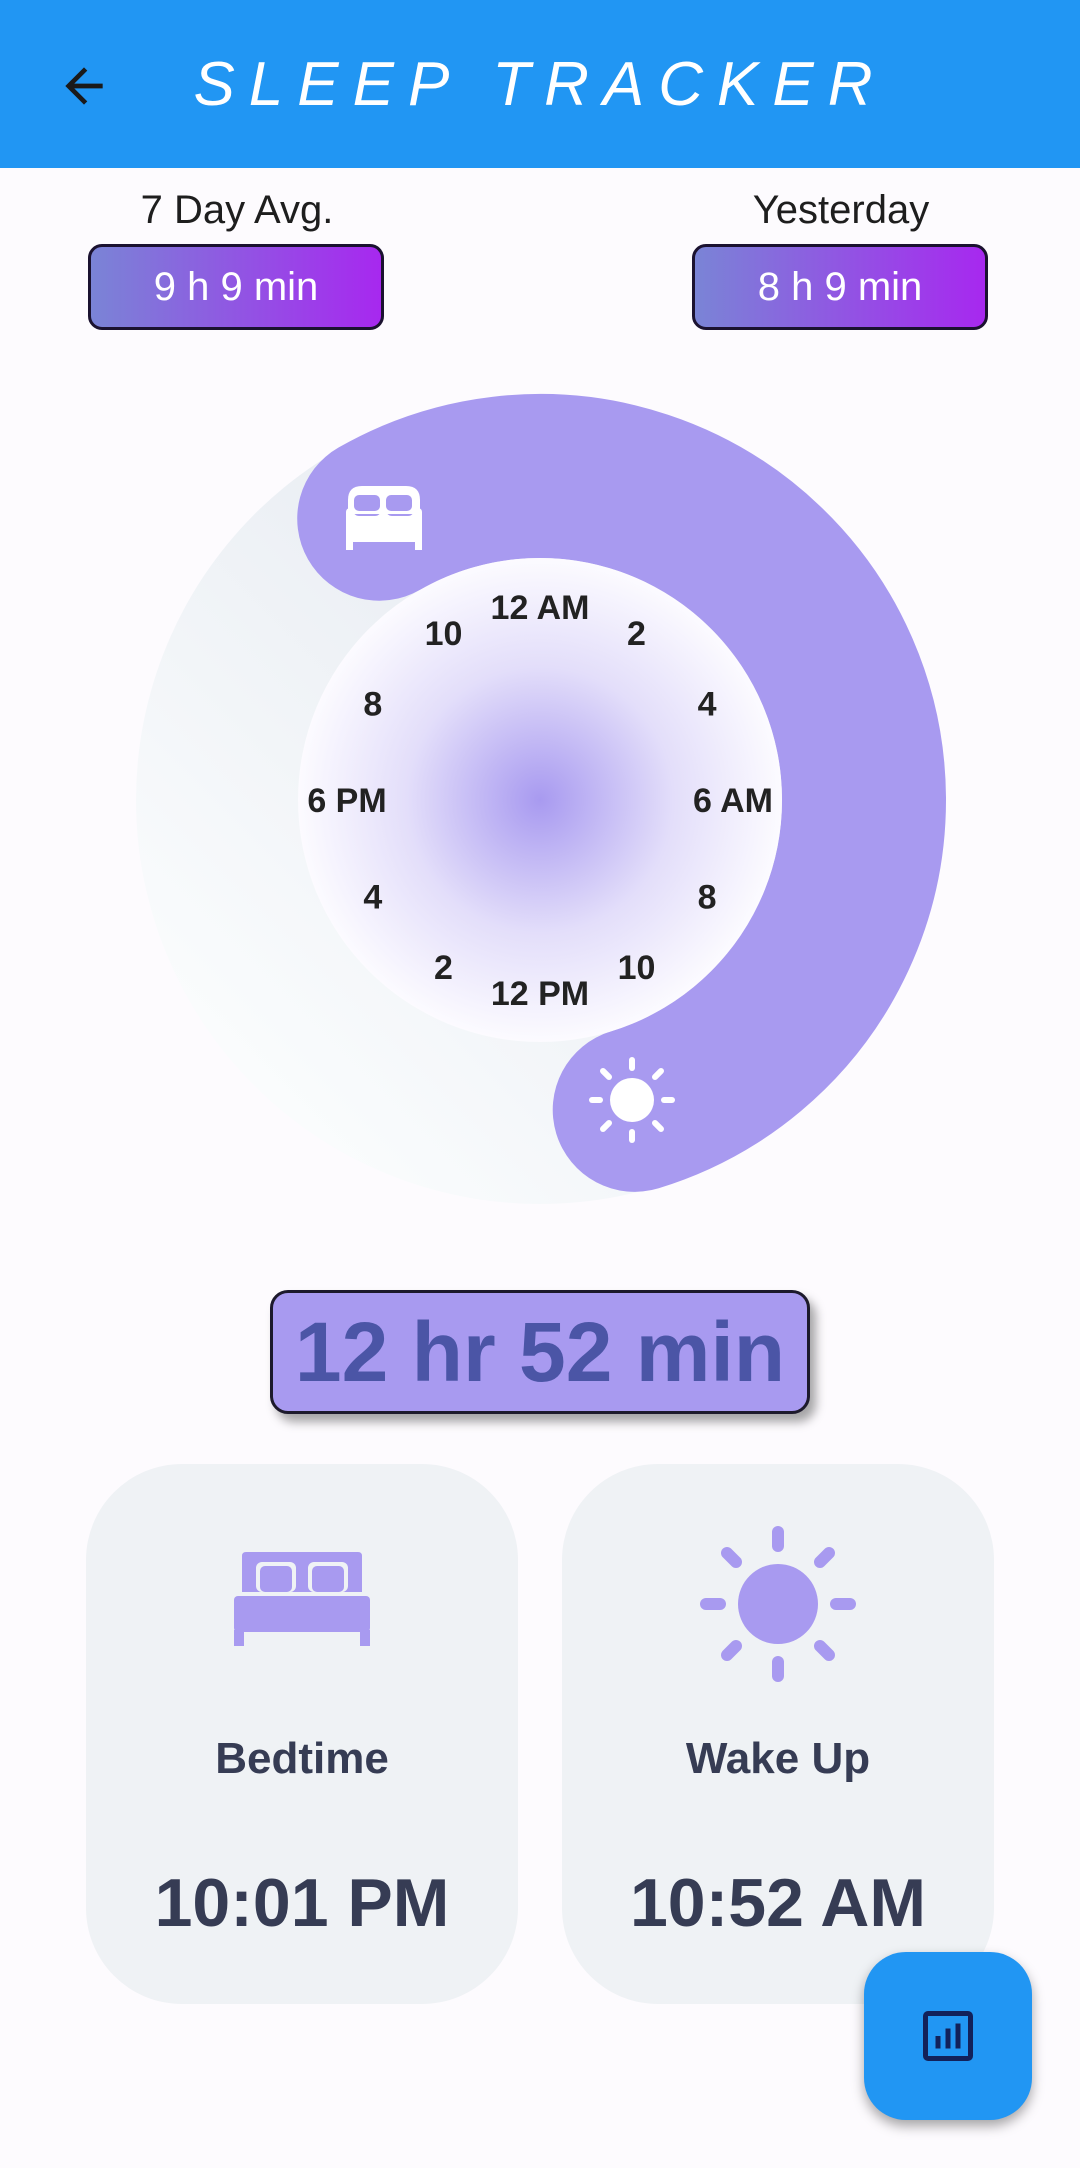 The image size is (1080, 2168). Describe the element at coordinates (778, 1758) in the screenshot. I see `wakeup-title: Wake Up` at that location.